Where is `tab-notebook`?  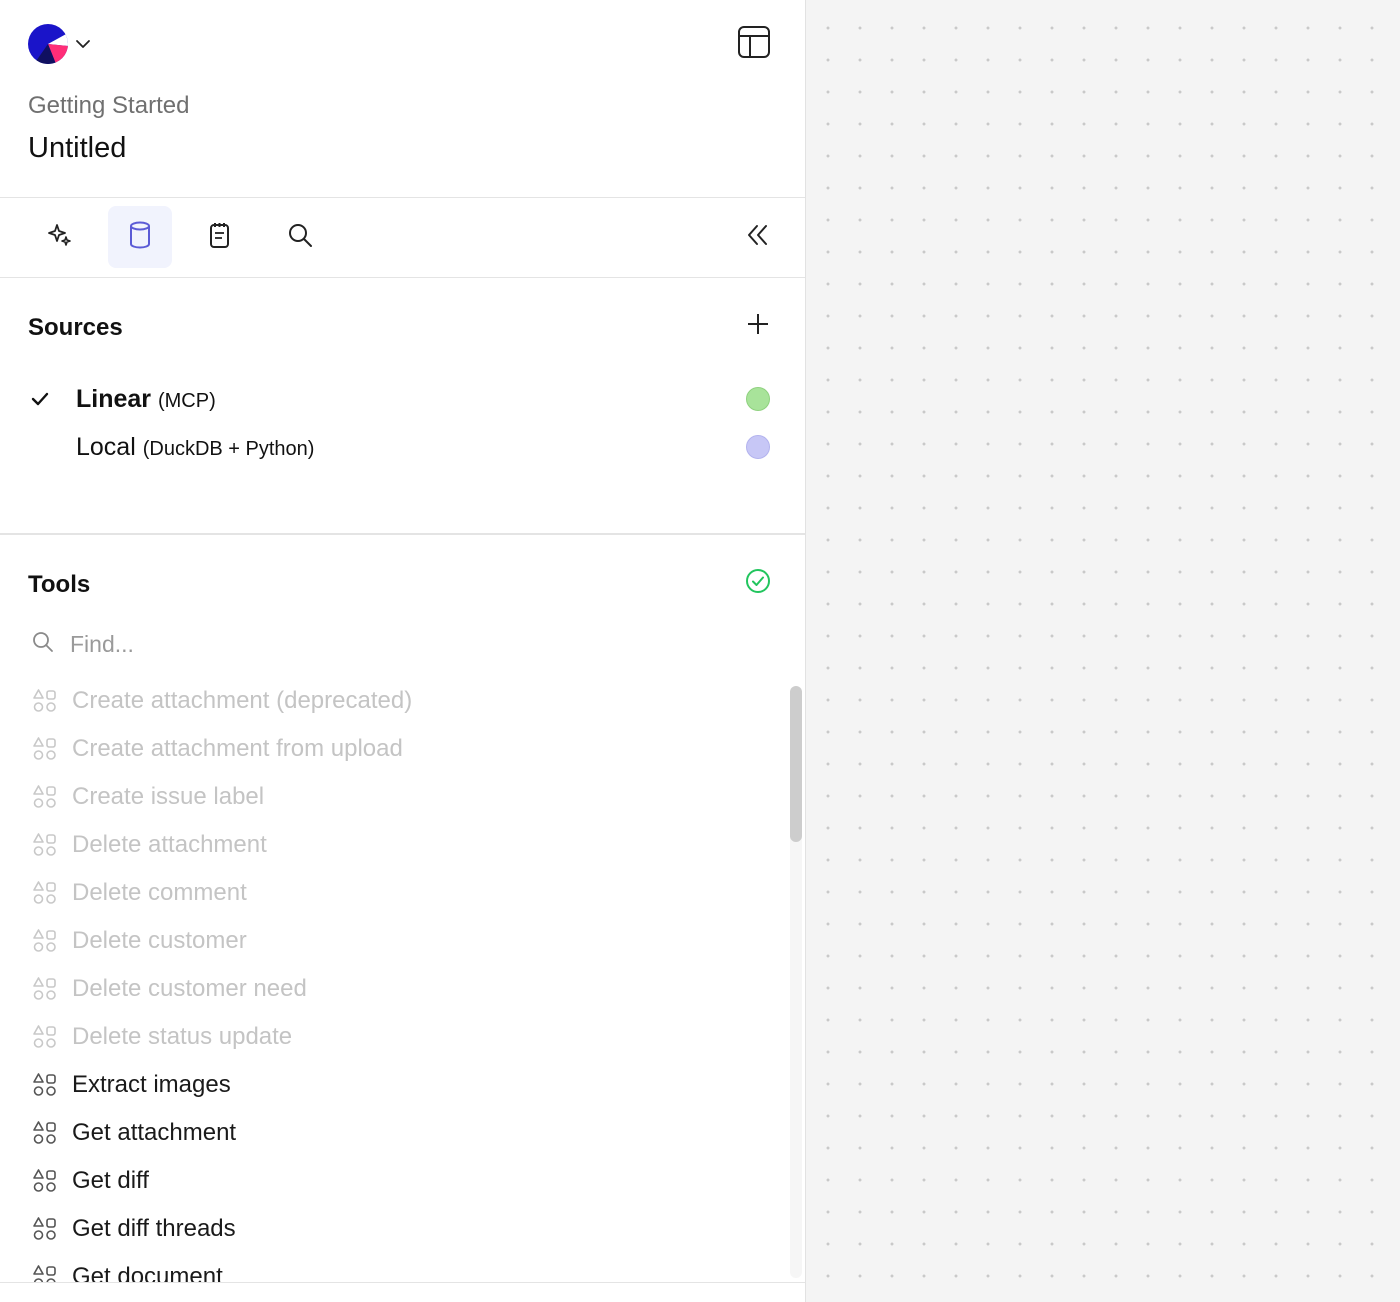
tab-notebook is located at coordinates (220, 237).